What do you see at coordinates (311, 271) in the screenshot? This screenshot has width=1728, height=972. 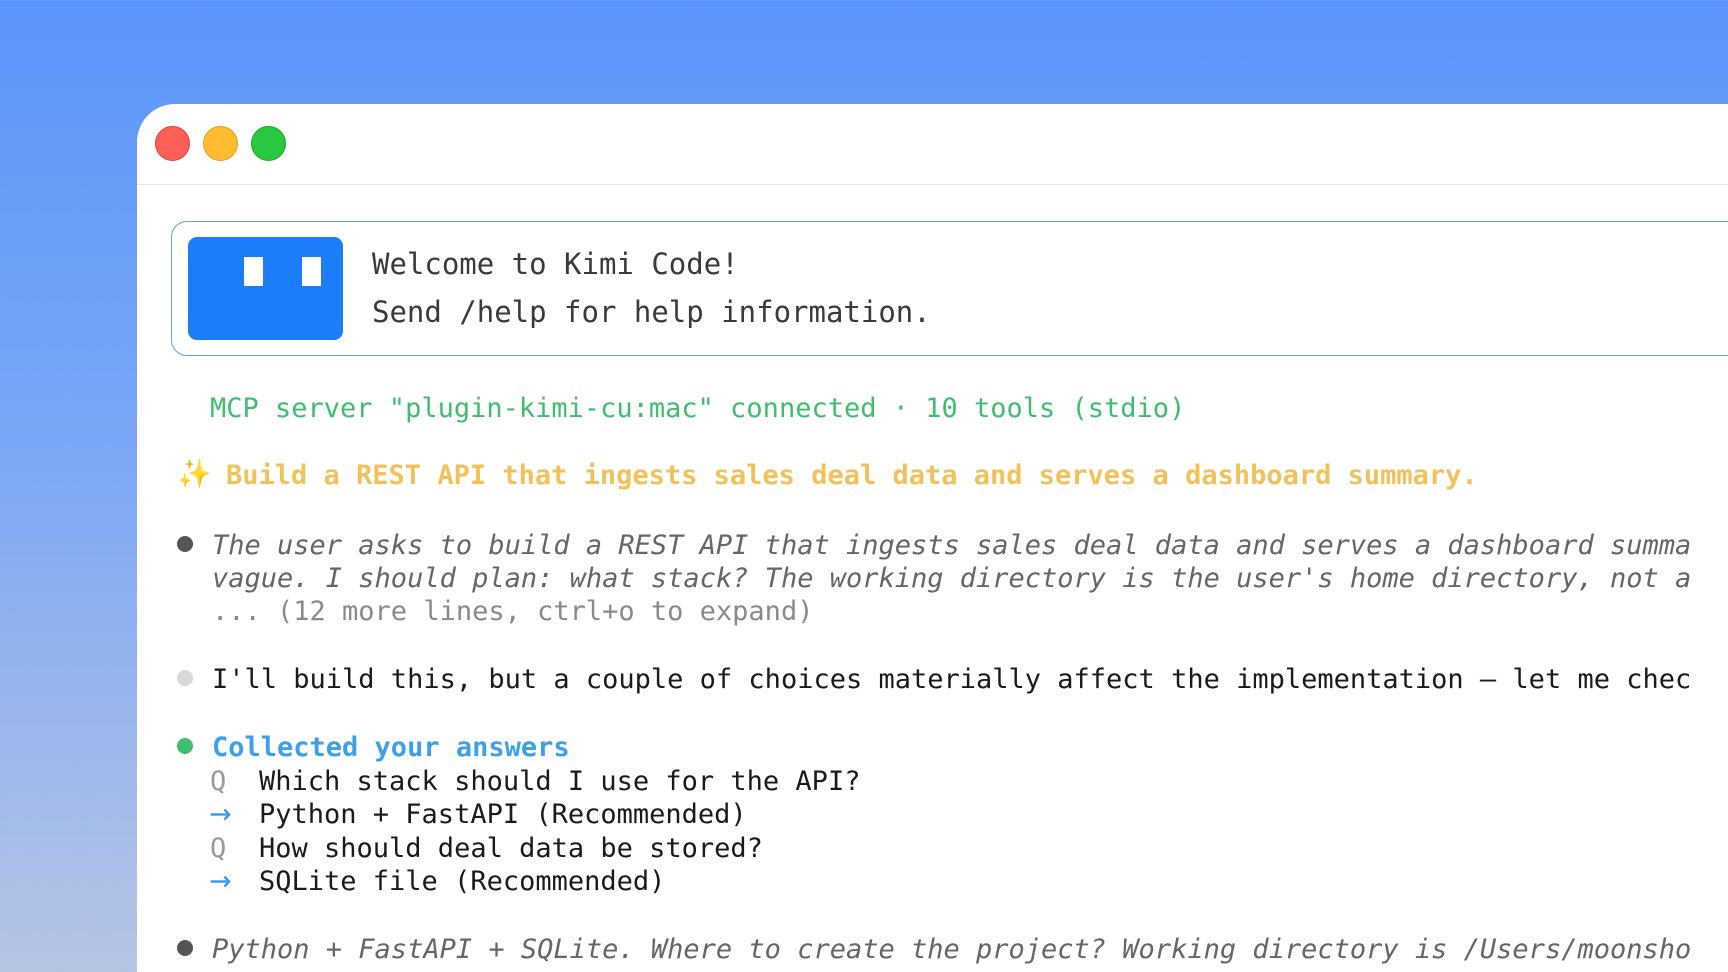 I see `logo-right-eye` at bounding box center [311, 271].